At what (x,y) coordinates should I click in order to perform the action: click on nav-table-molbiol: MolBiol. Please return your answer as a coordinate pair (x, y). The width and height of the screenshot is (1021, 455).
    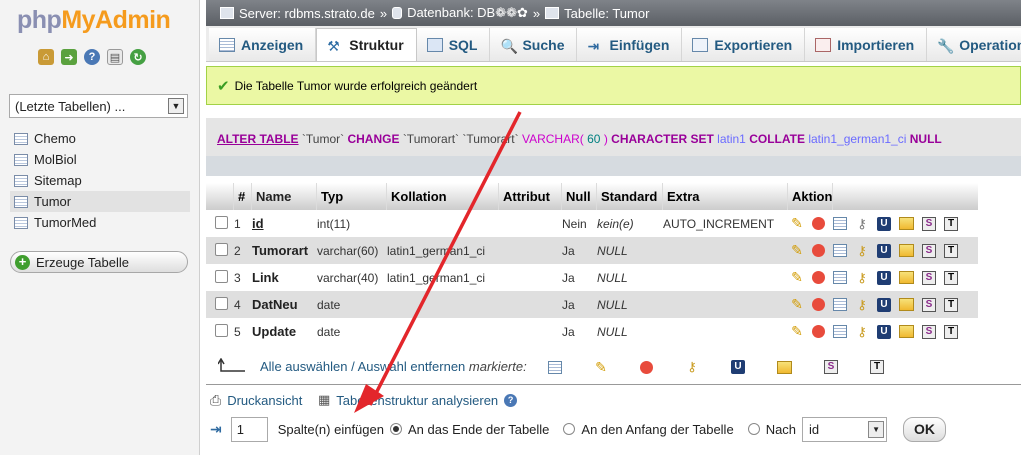
    Looking at the image, I should click on (100, 159).